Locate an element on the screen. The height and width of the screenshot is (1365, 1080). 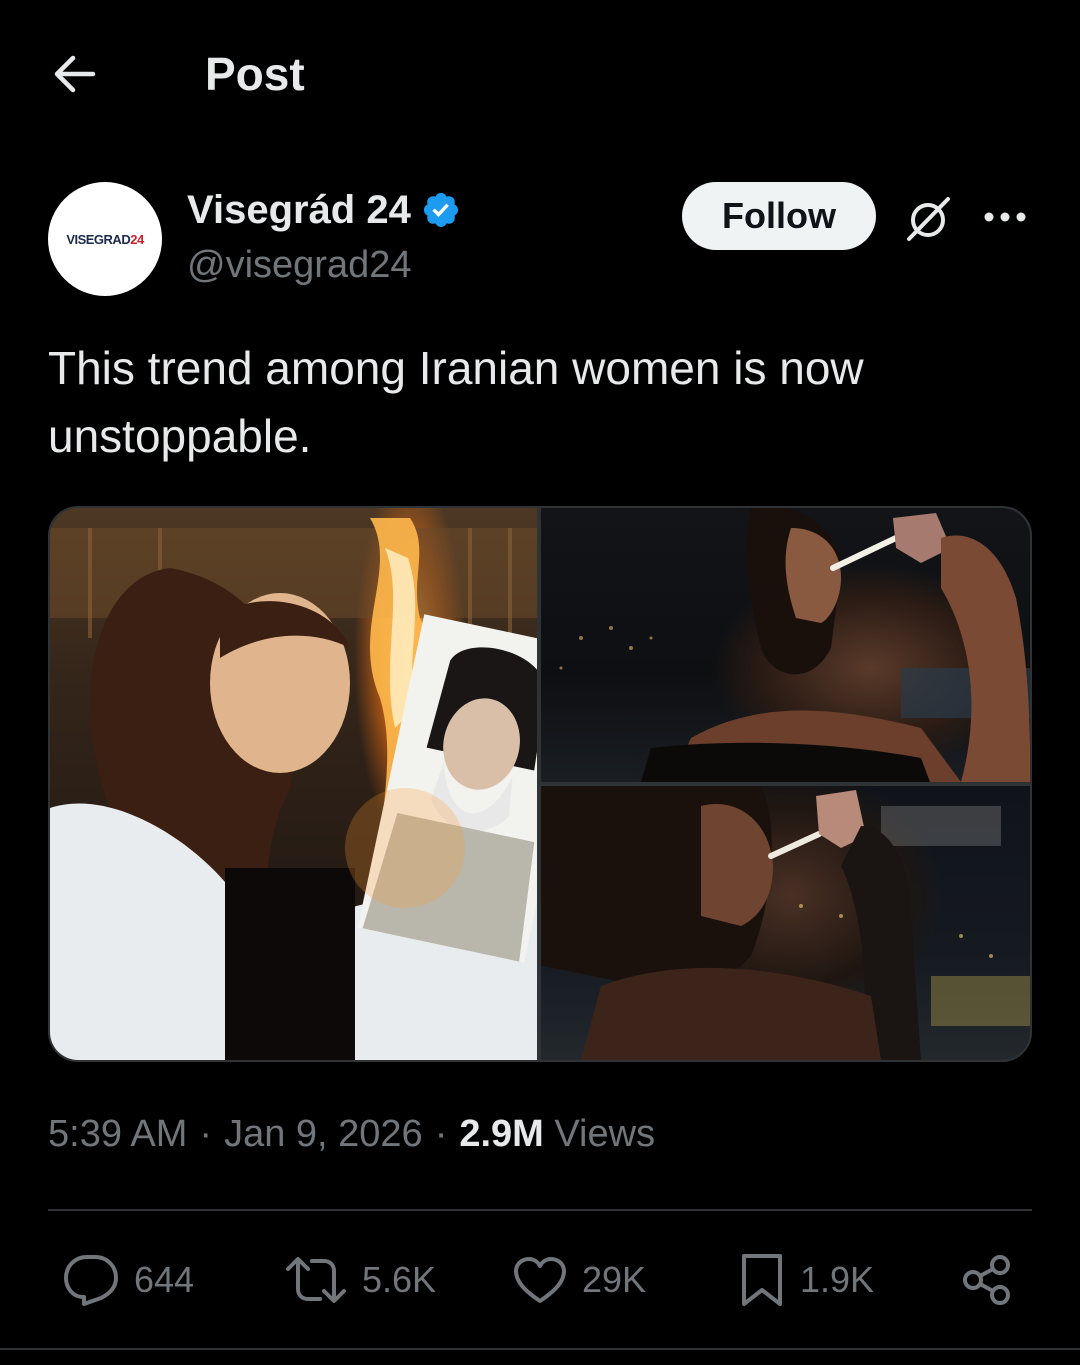
views-count: 2.9M is located at coordinates (501, 1134).